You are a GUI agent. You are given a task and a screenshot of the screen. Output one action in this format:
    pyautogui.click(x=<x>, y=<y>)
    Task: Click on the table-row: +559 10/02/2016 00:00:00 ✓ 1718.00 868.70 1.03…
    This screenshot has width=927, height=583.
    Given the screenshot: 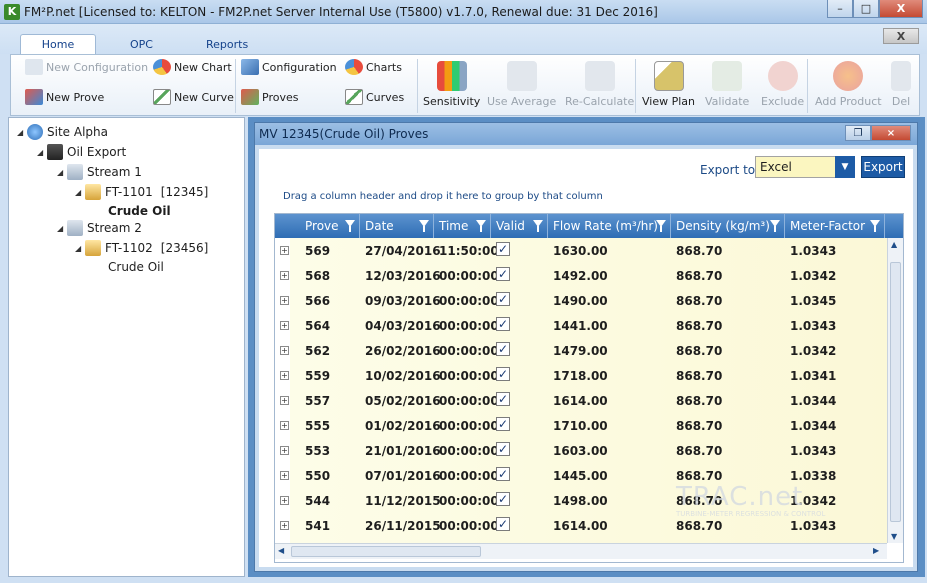 What is the action you would take?
    pyautogui.click(x=581, y=375)
    